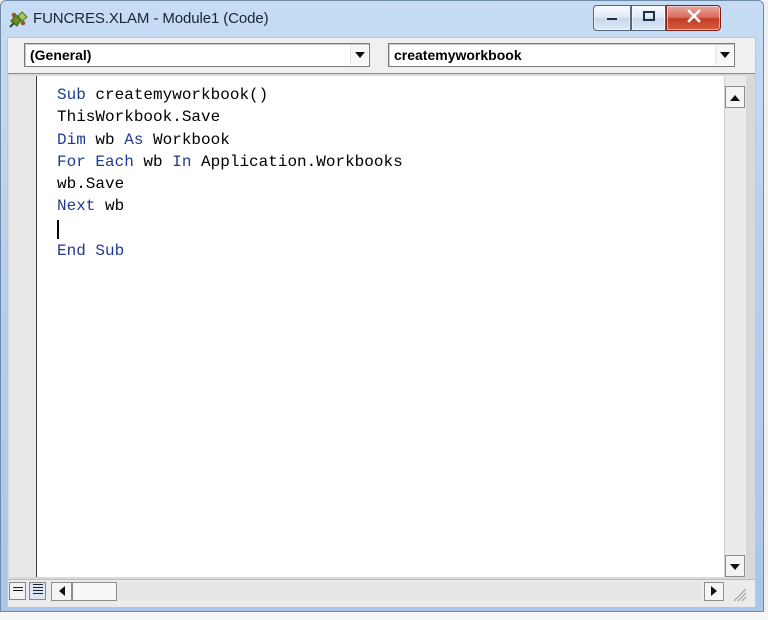  What do you see at coordinates (182, 161) in the screenshot?
I see `keyword-in: In` at bounding box center [182, 161].